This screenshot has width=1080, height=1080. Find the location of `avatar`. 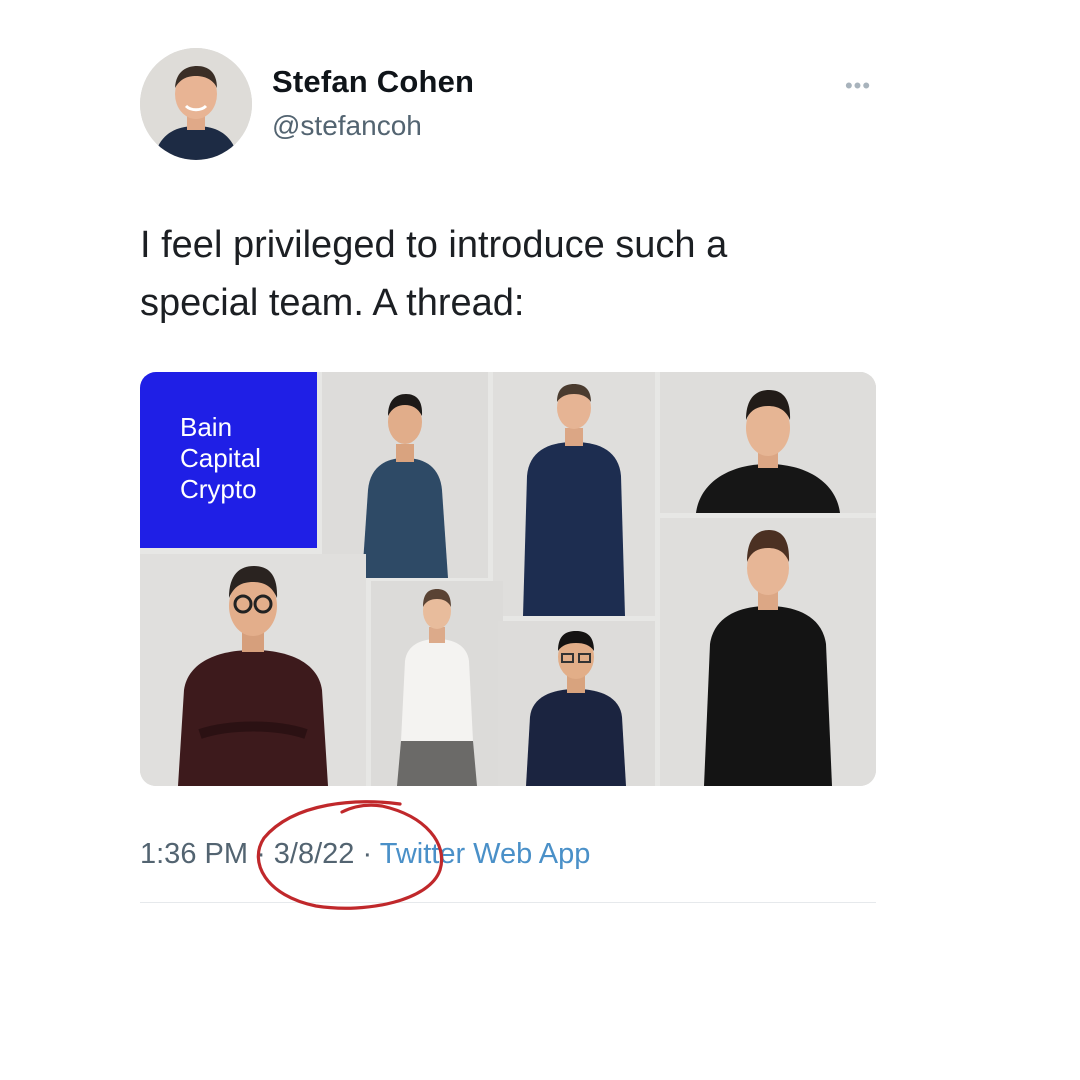

avatar is located at coordinates (196, 104).